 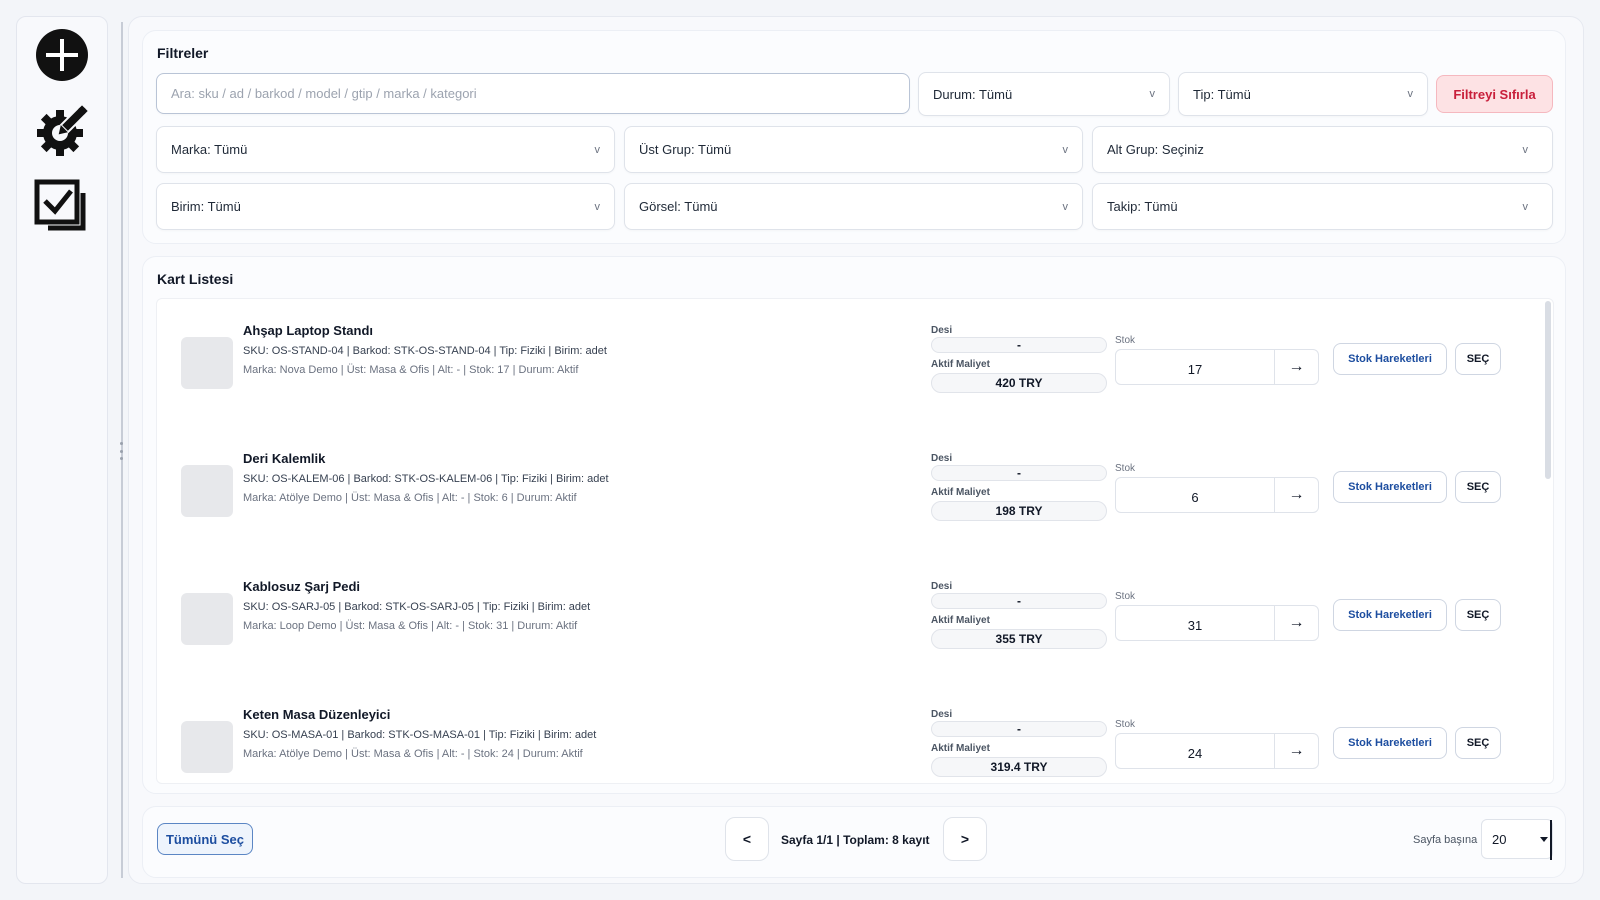 I want to click on birim-label: Birim: Tümü, so click(x=206, y=206).